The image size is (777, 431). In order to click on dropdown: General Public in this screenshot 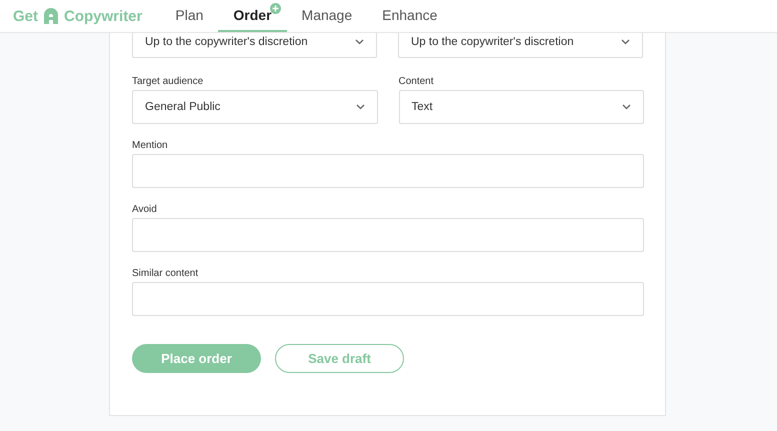, I will do `click(255, 107)`.